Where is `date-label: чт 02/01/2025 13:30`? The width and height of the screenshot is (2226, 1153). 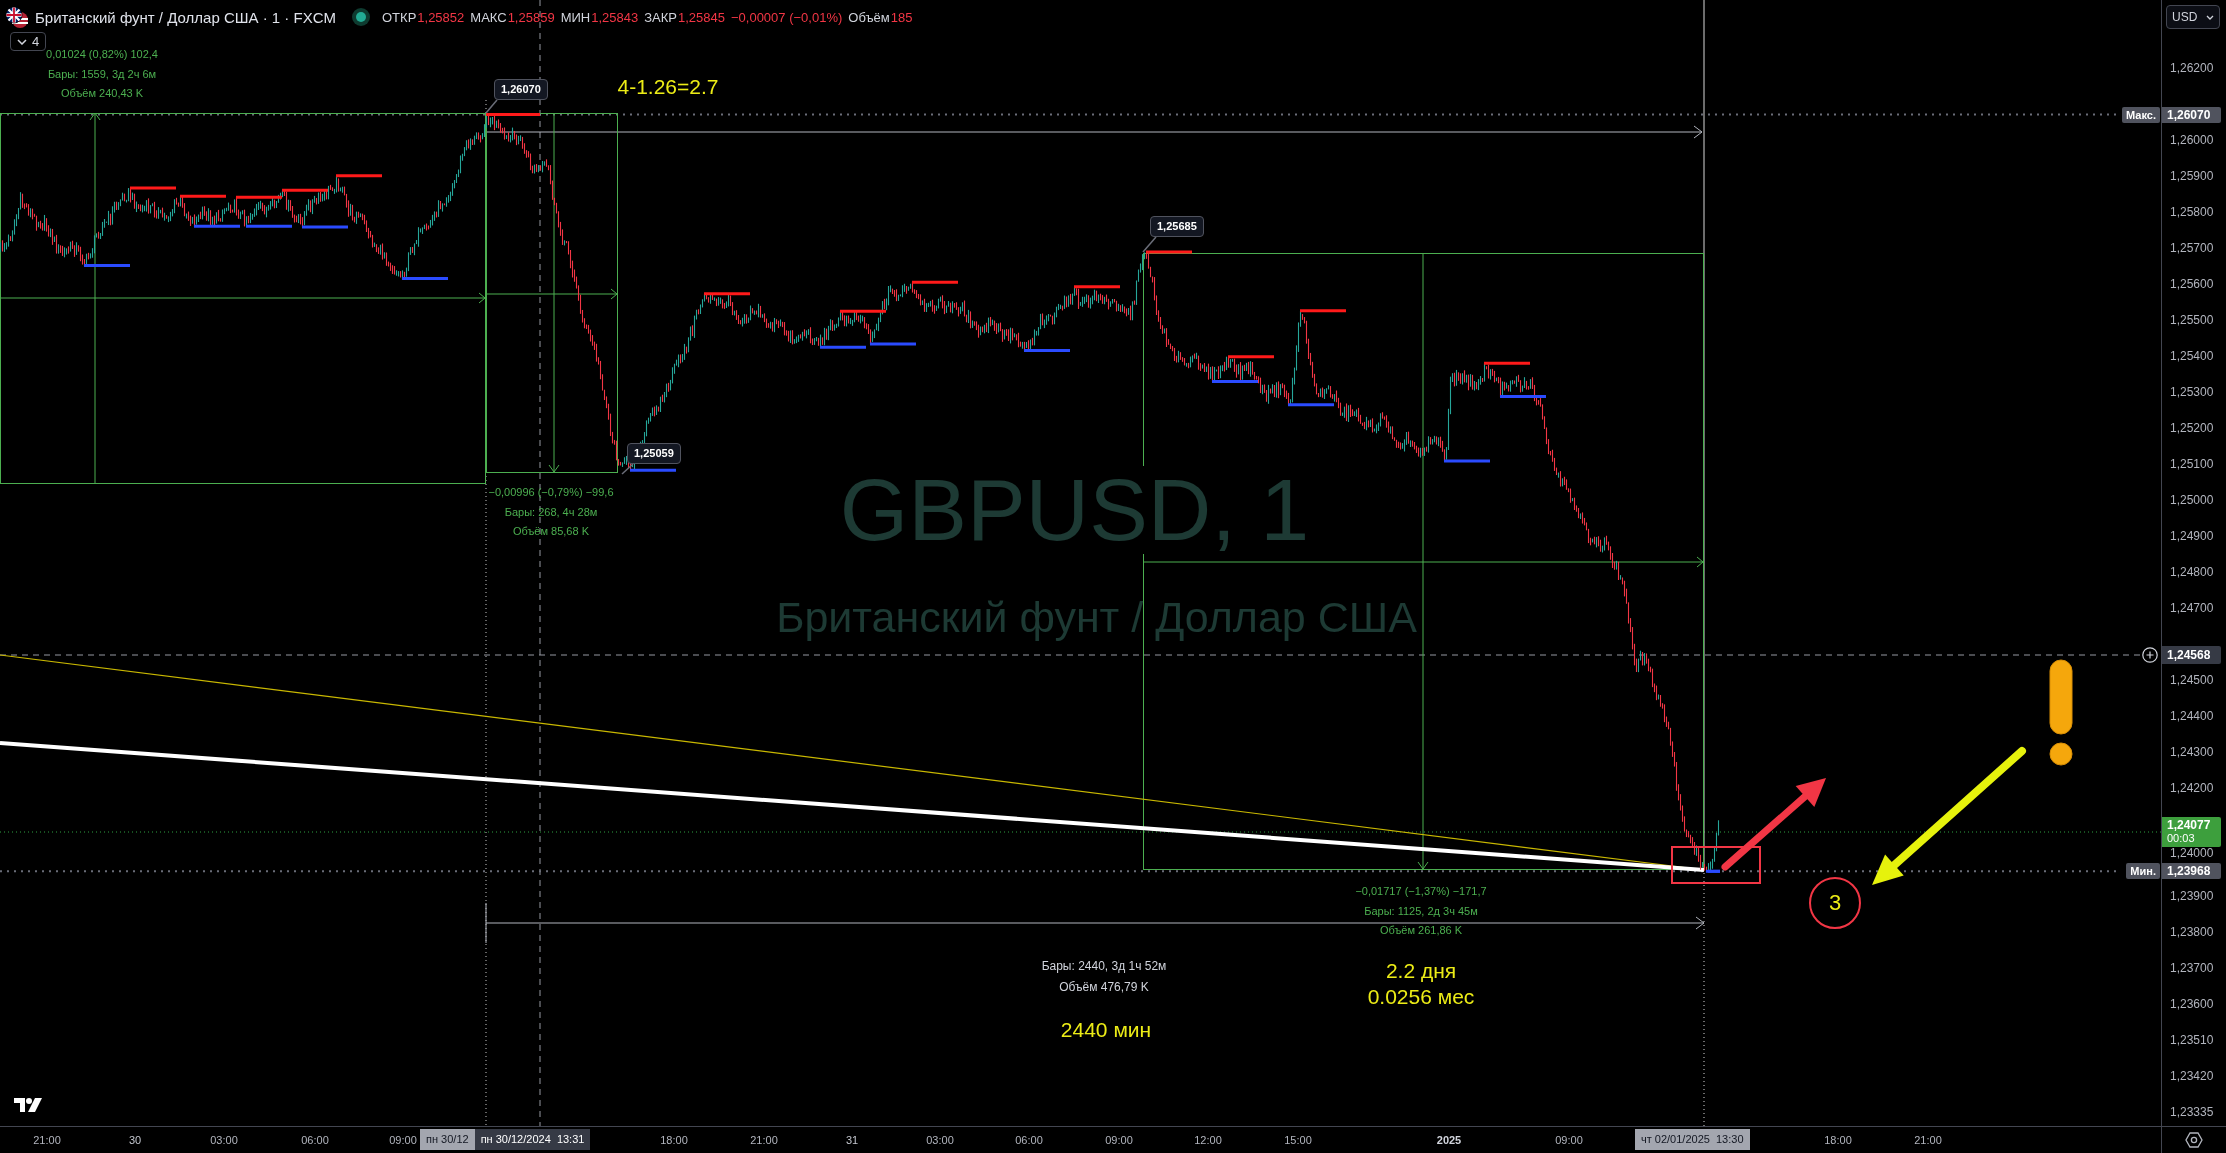 date-label: чт 02/01/2025 13:30 is located at coordinates (1692, 1139).